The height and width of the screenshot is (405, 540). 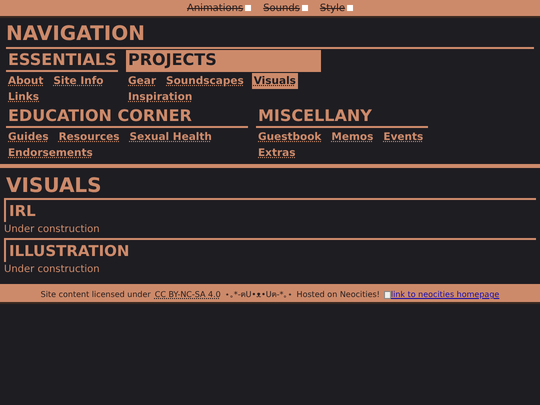 I want to click on nav-link: Events, so click(x=403, y=137).